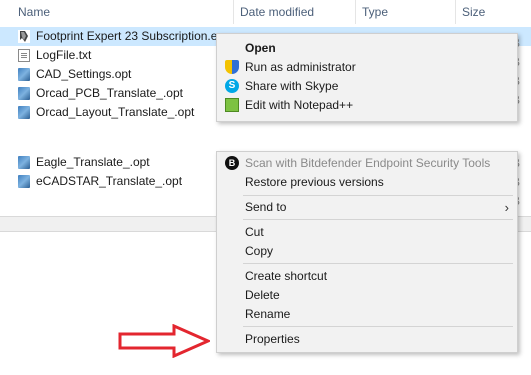 The image size is (531, 375). I want to click on menu-item-delete: Delete, so click(367, 295).